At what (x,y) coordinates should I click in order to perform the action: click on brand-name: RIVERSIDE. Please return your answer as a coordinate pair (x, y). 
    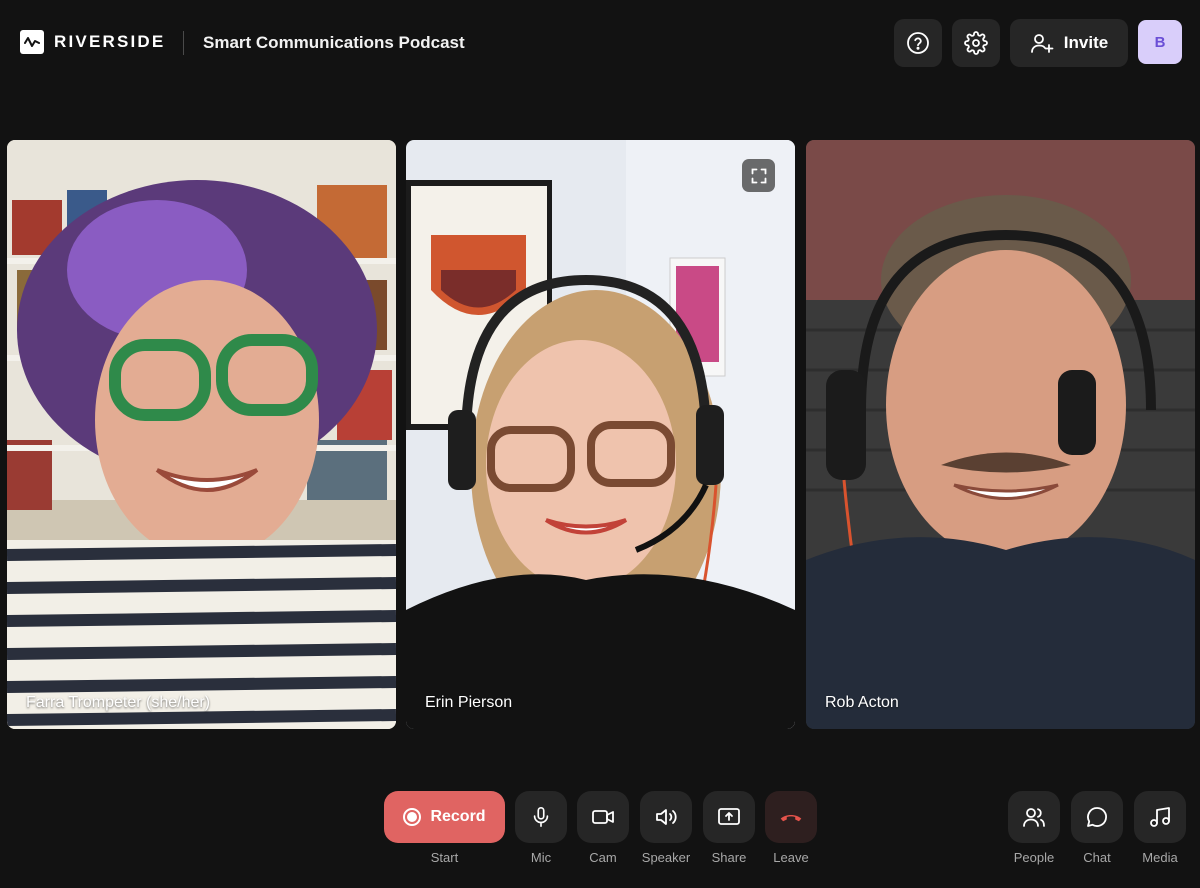
    Looking at the image, I should click on (110, 41).